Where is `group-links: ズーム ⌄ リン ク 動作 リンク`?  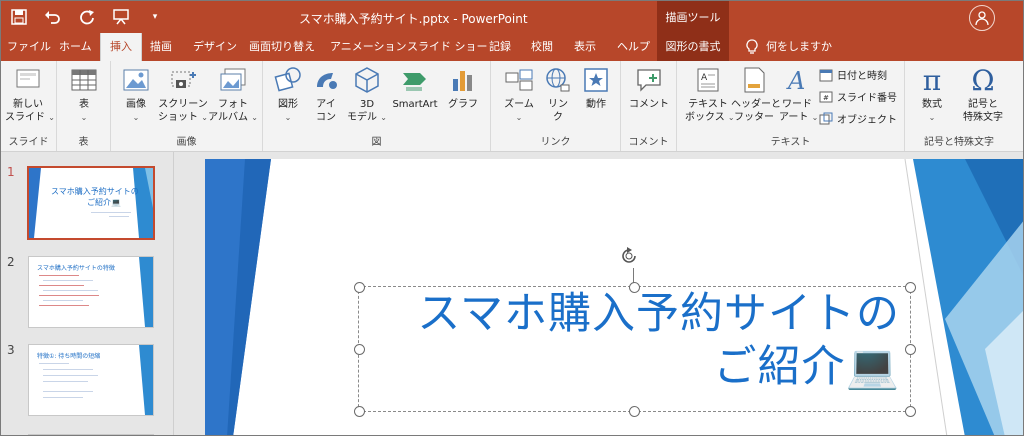
group-links: ズーム ⌄ リン ク 動作 リンク is located at coordinates (556, 106).